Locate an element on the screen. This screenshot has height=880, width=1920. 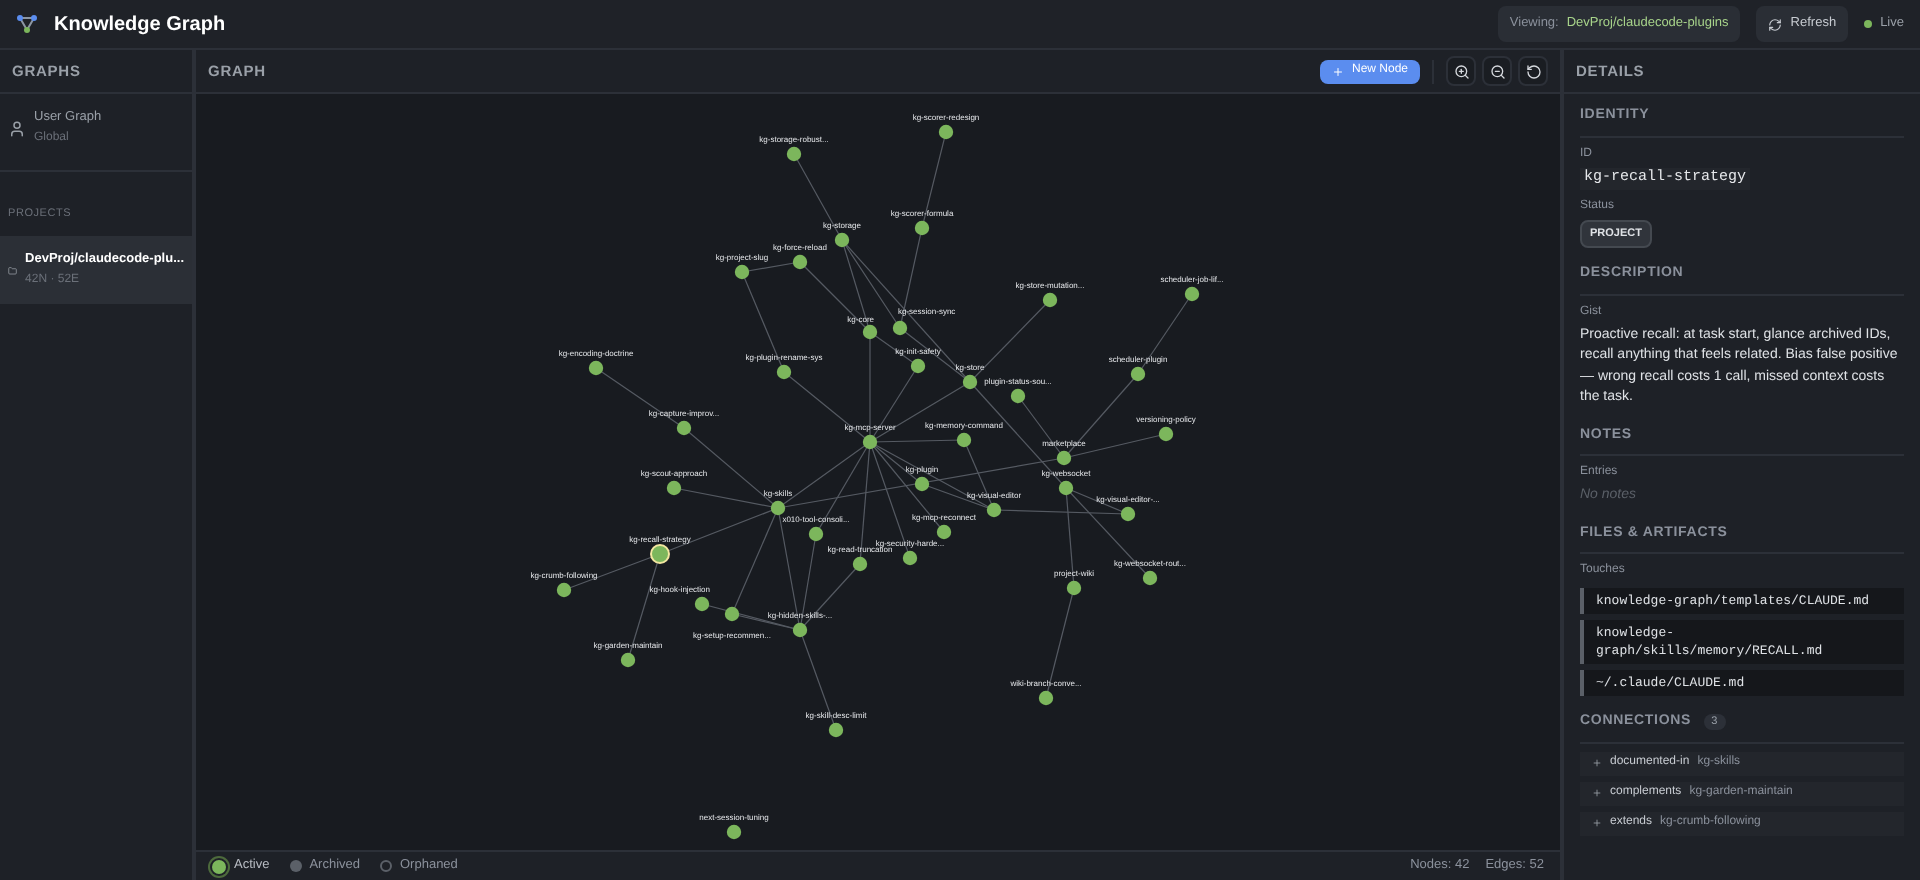
zoom-in-button is located at coordinates (1461, 71).